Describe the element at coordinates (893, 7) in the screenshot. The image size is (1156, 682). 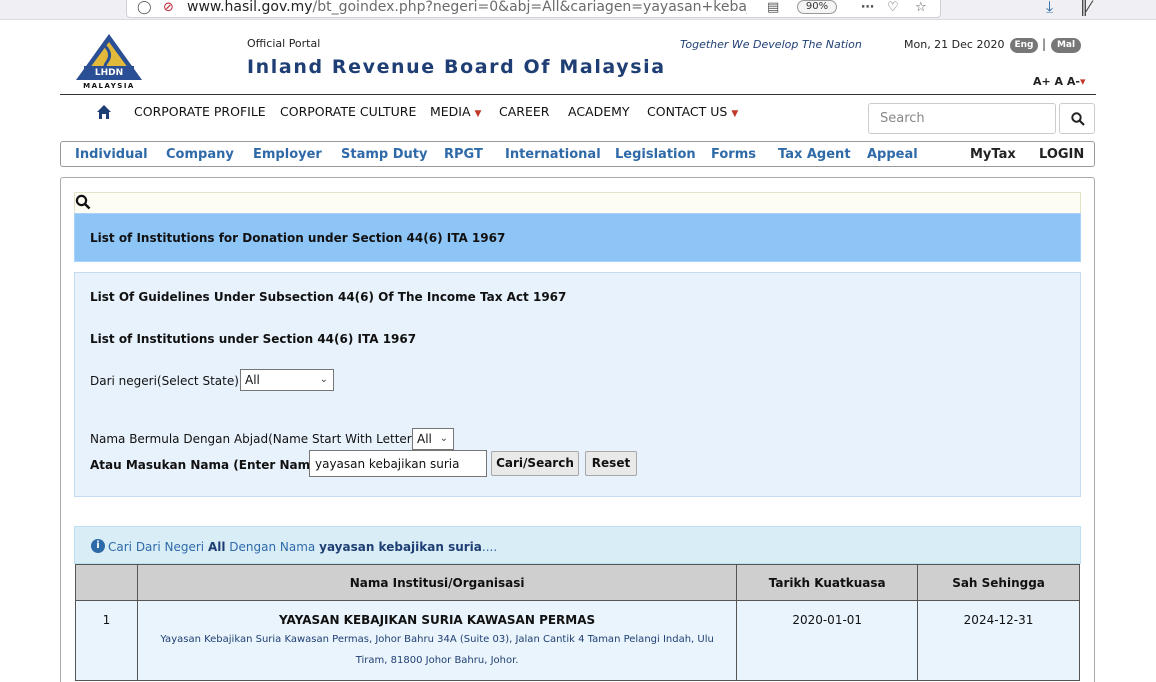
I see `pocket-icon: ♡` at that location.